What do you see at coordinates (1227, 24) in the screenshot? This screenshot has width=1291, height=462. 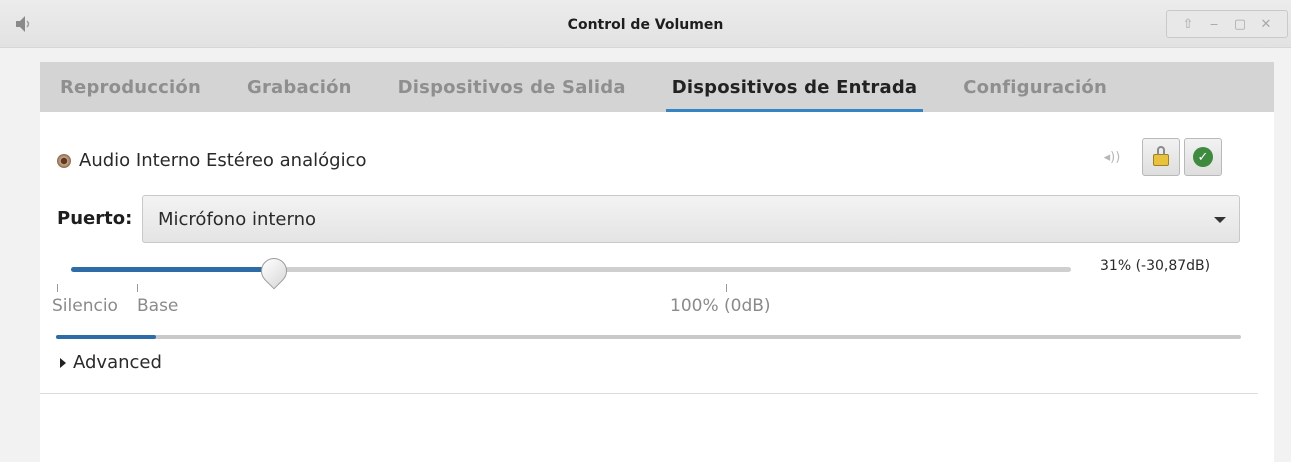 I see `window-controls: ⇧ ‒ ▢ ✕` at bounding box center [1227, 24].